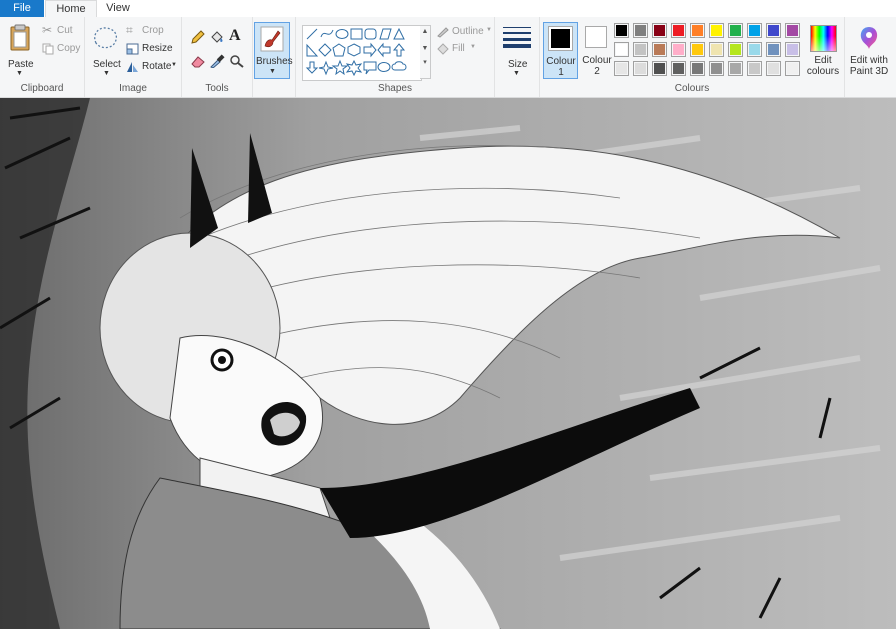 The image size is (896, 629). I want to click on fill-bucket-icon, so click(217, 37).